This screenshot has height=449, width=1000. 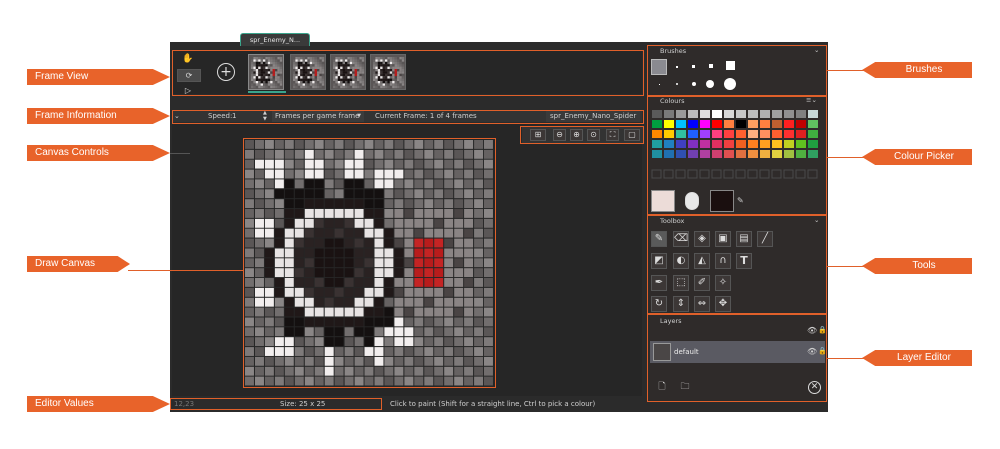 I want to click on connector-colour-picker, so click(x=847, y=157).